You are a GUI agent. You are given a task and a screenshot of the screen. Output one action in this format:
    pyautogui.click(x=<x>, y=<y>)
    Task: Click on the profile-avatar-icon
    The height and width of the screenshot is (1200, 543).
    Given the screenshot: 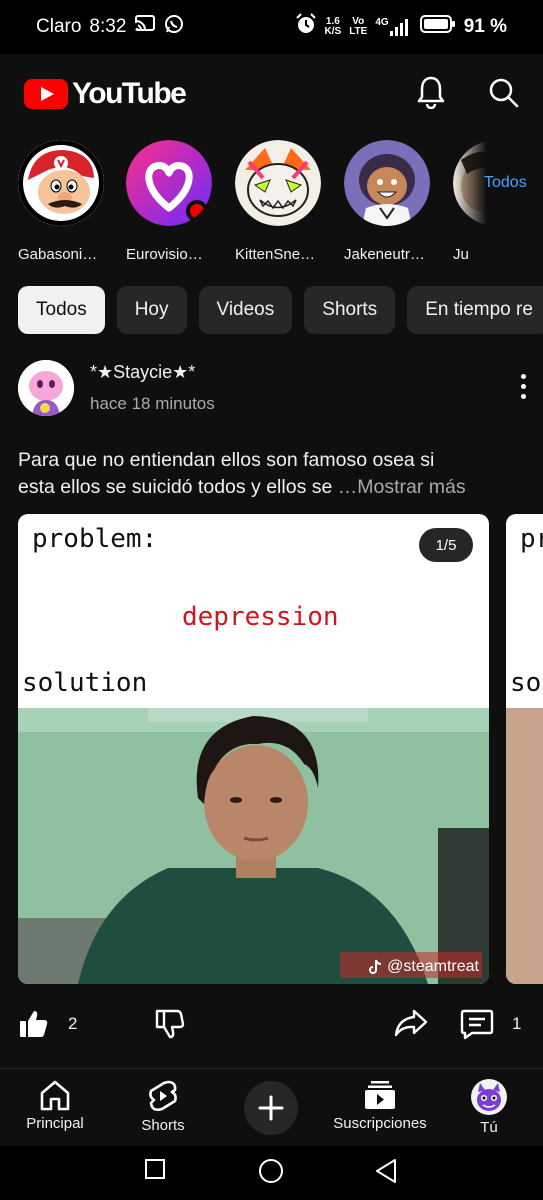 What is the action you would take?
    pyautogui.click(x=489, y=1097)
    